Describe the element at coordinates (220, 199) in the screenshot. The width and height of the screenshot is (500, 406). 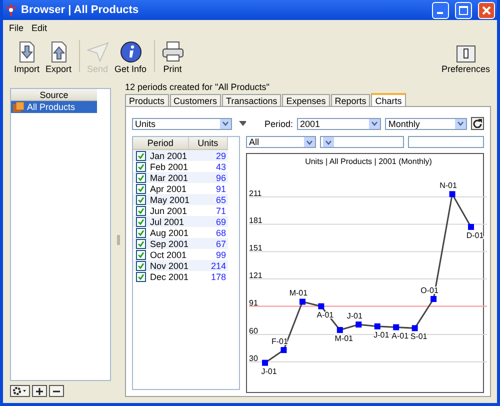
I see `table-cell-text: 65` at that location.